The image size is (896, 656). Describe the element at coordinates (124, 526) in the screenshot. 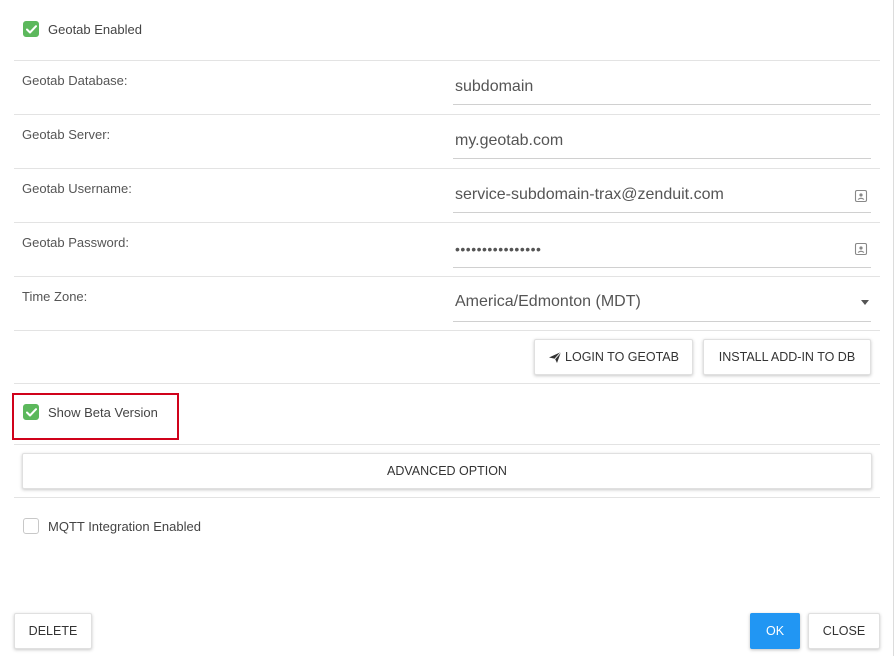

I see `mqtt-label: MQTT Integration Enabled` at that location.